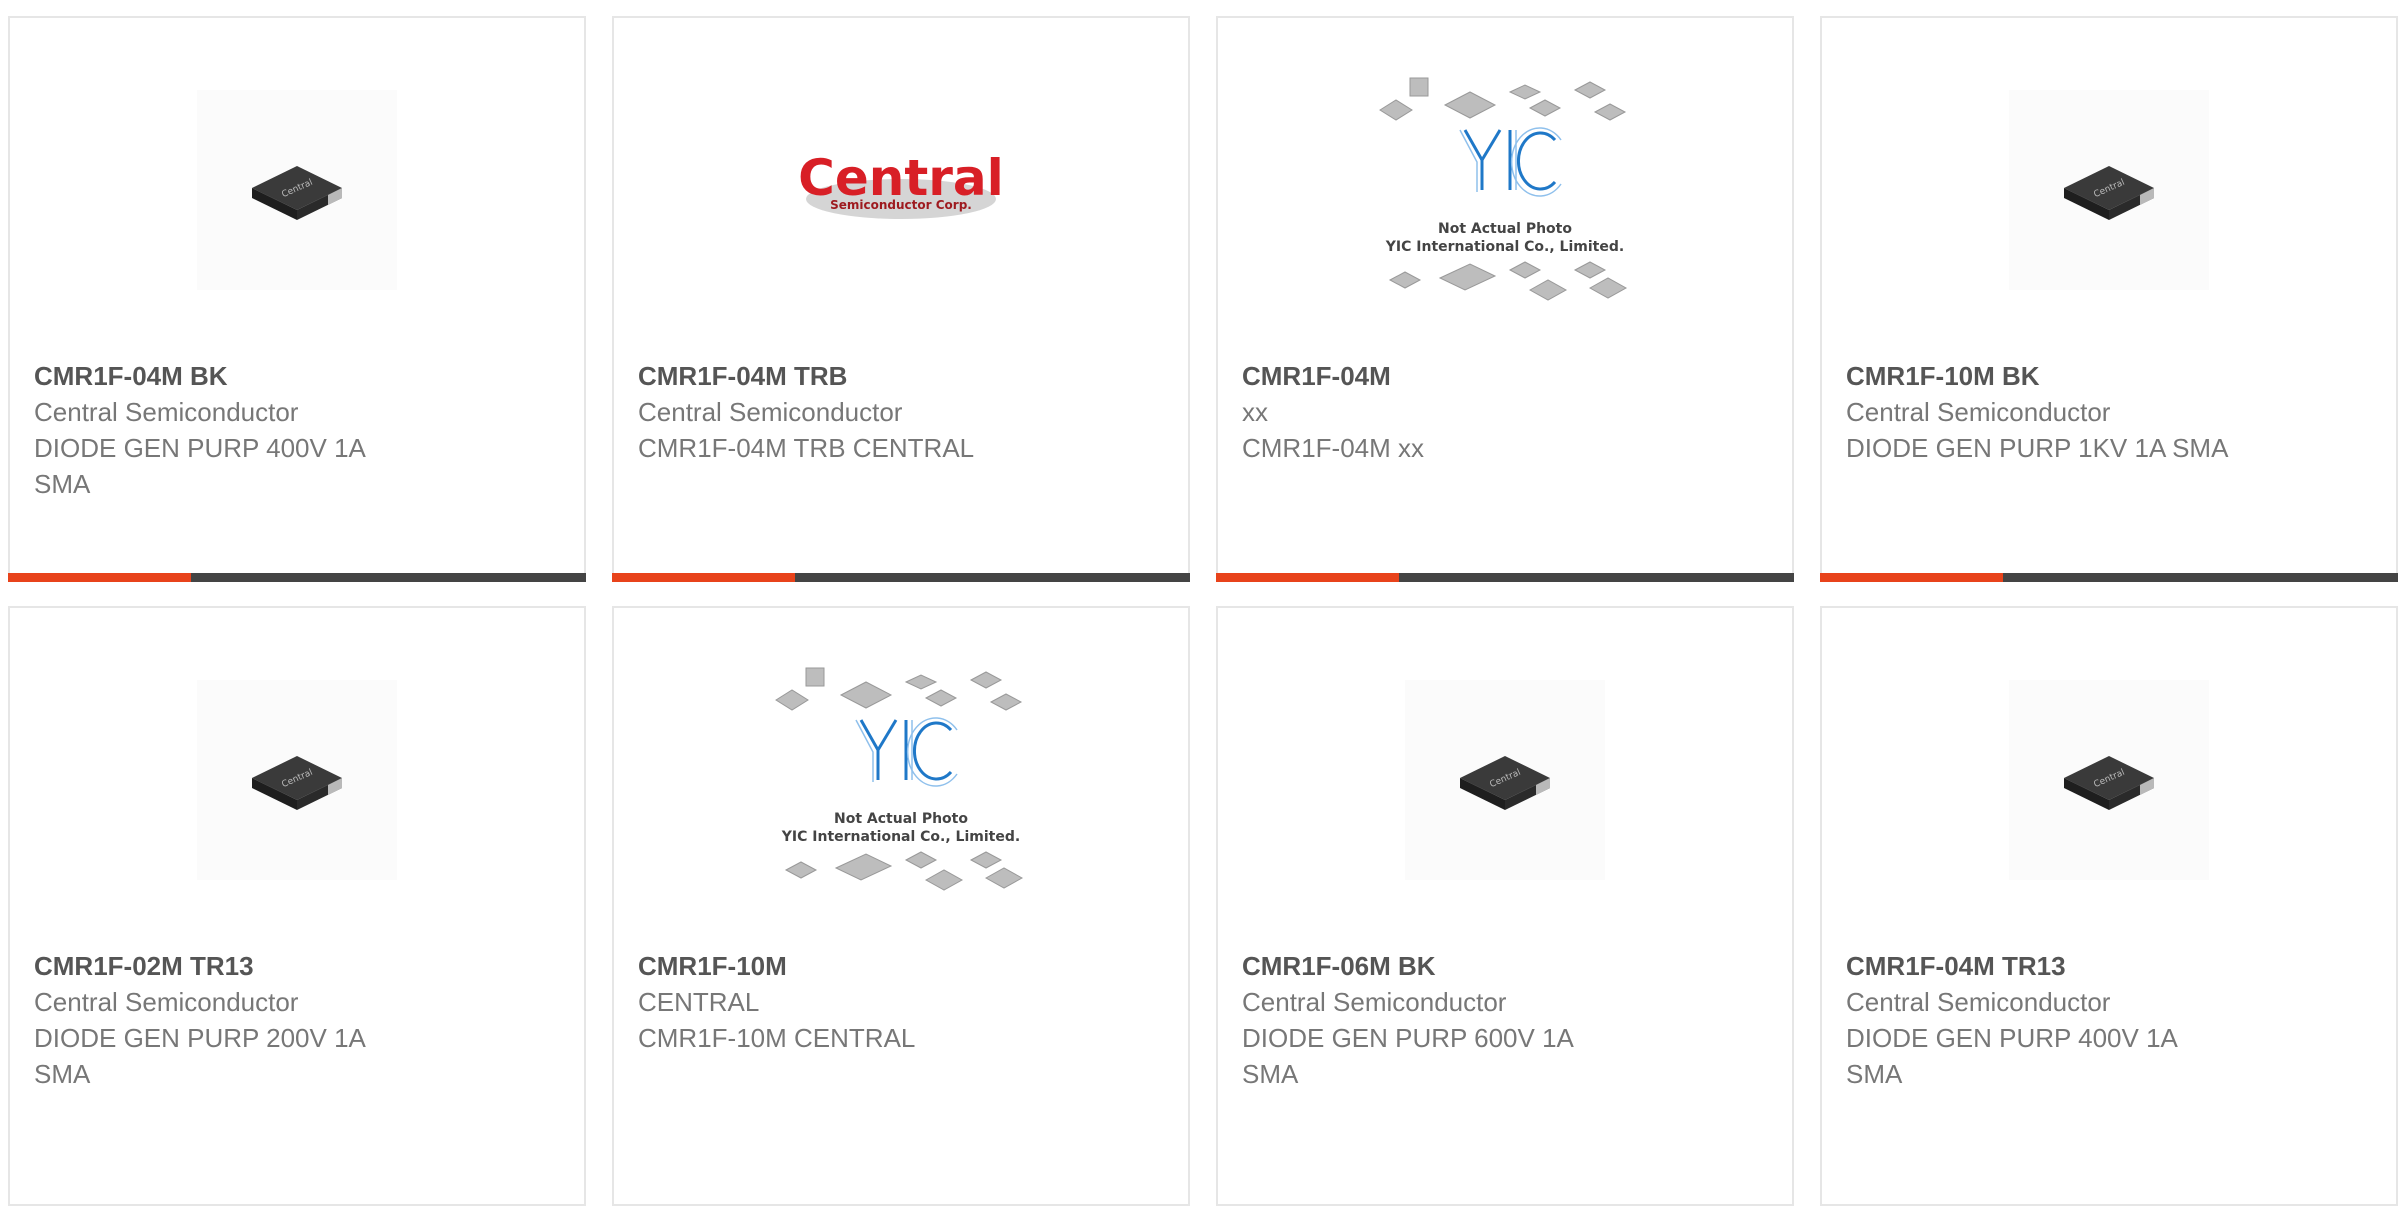 The width and height of the screenshot is (2400, 1206). I want to click on part-number: CMR1F-04M BK, so click(297, 376).